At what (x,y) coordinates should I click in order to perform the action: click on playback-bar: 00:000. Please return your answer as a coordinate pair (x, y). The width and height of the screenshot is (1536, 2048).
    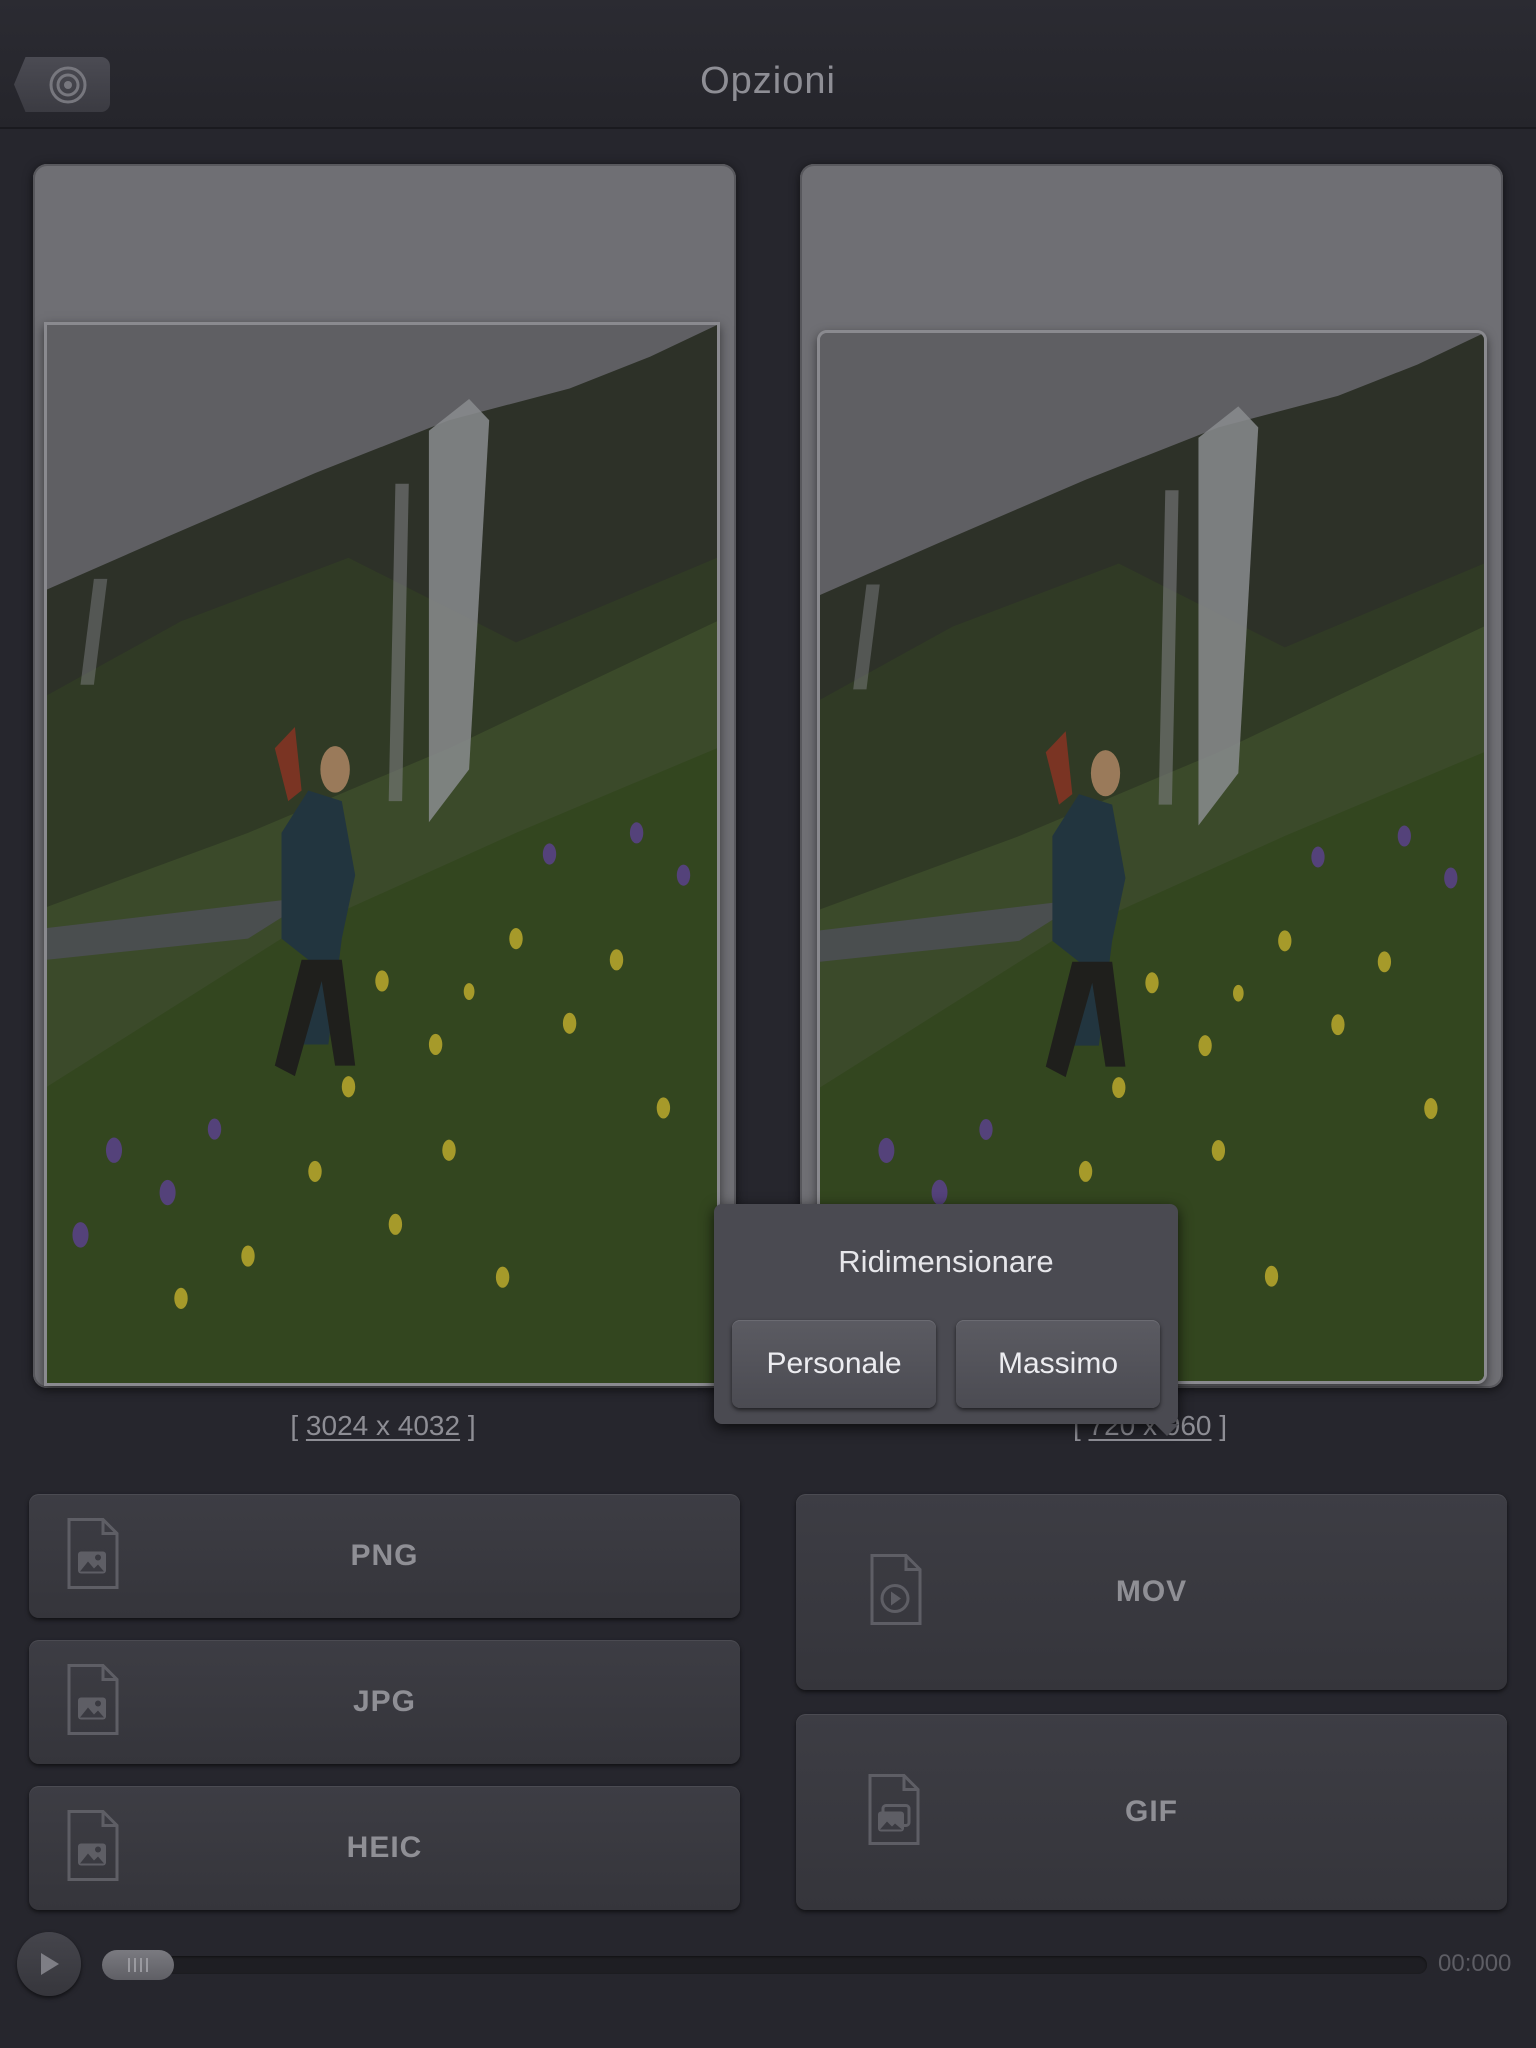
    Looking at the image, I should click on (768, 1984).